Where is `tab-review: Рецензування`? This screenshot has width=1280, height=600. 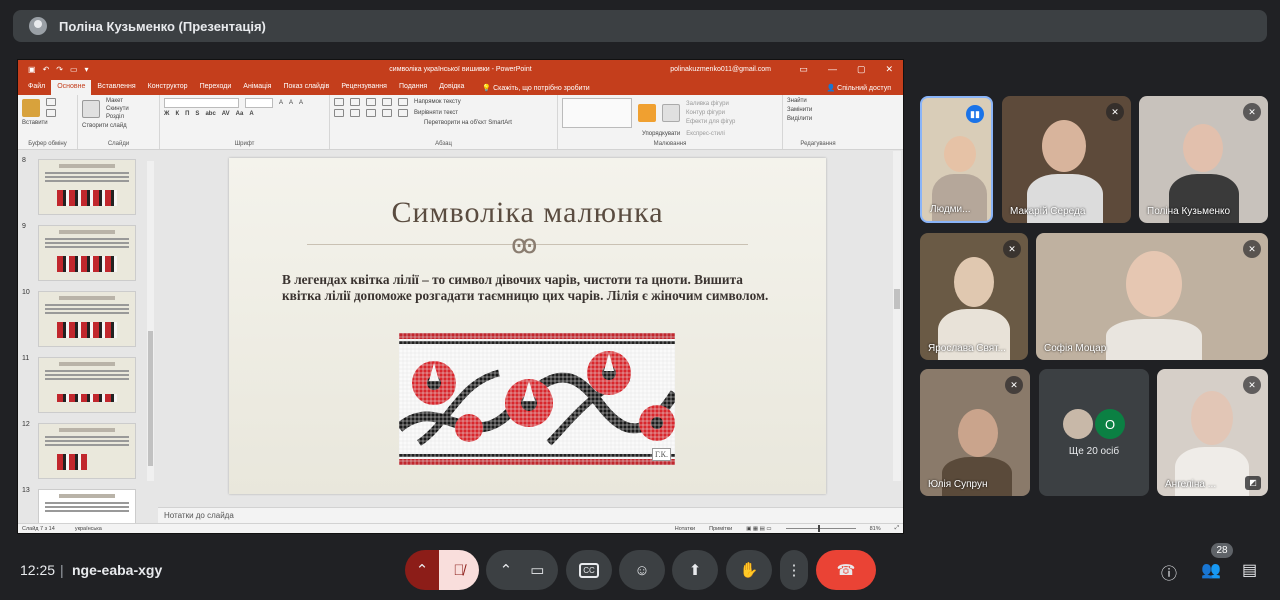
tab-review: Рецензування is located at coordinates (364, 87).